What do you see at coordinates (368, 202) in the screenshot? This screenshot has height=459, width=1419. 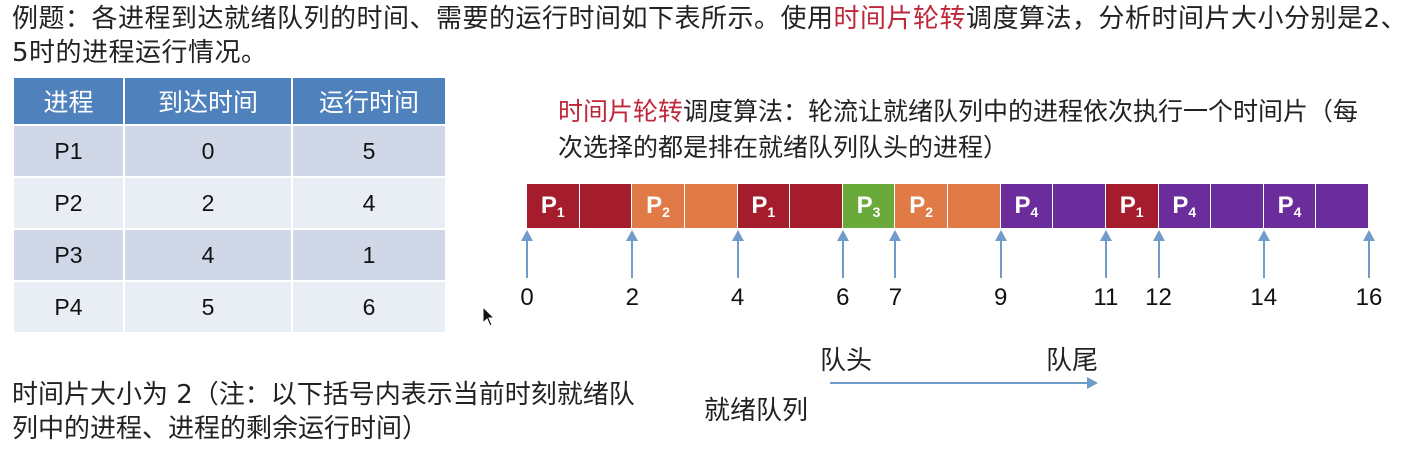 I see `cell-runtime: 4` at bounding box center [368, 202].